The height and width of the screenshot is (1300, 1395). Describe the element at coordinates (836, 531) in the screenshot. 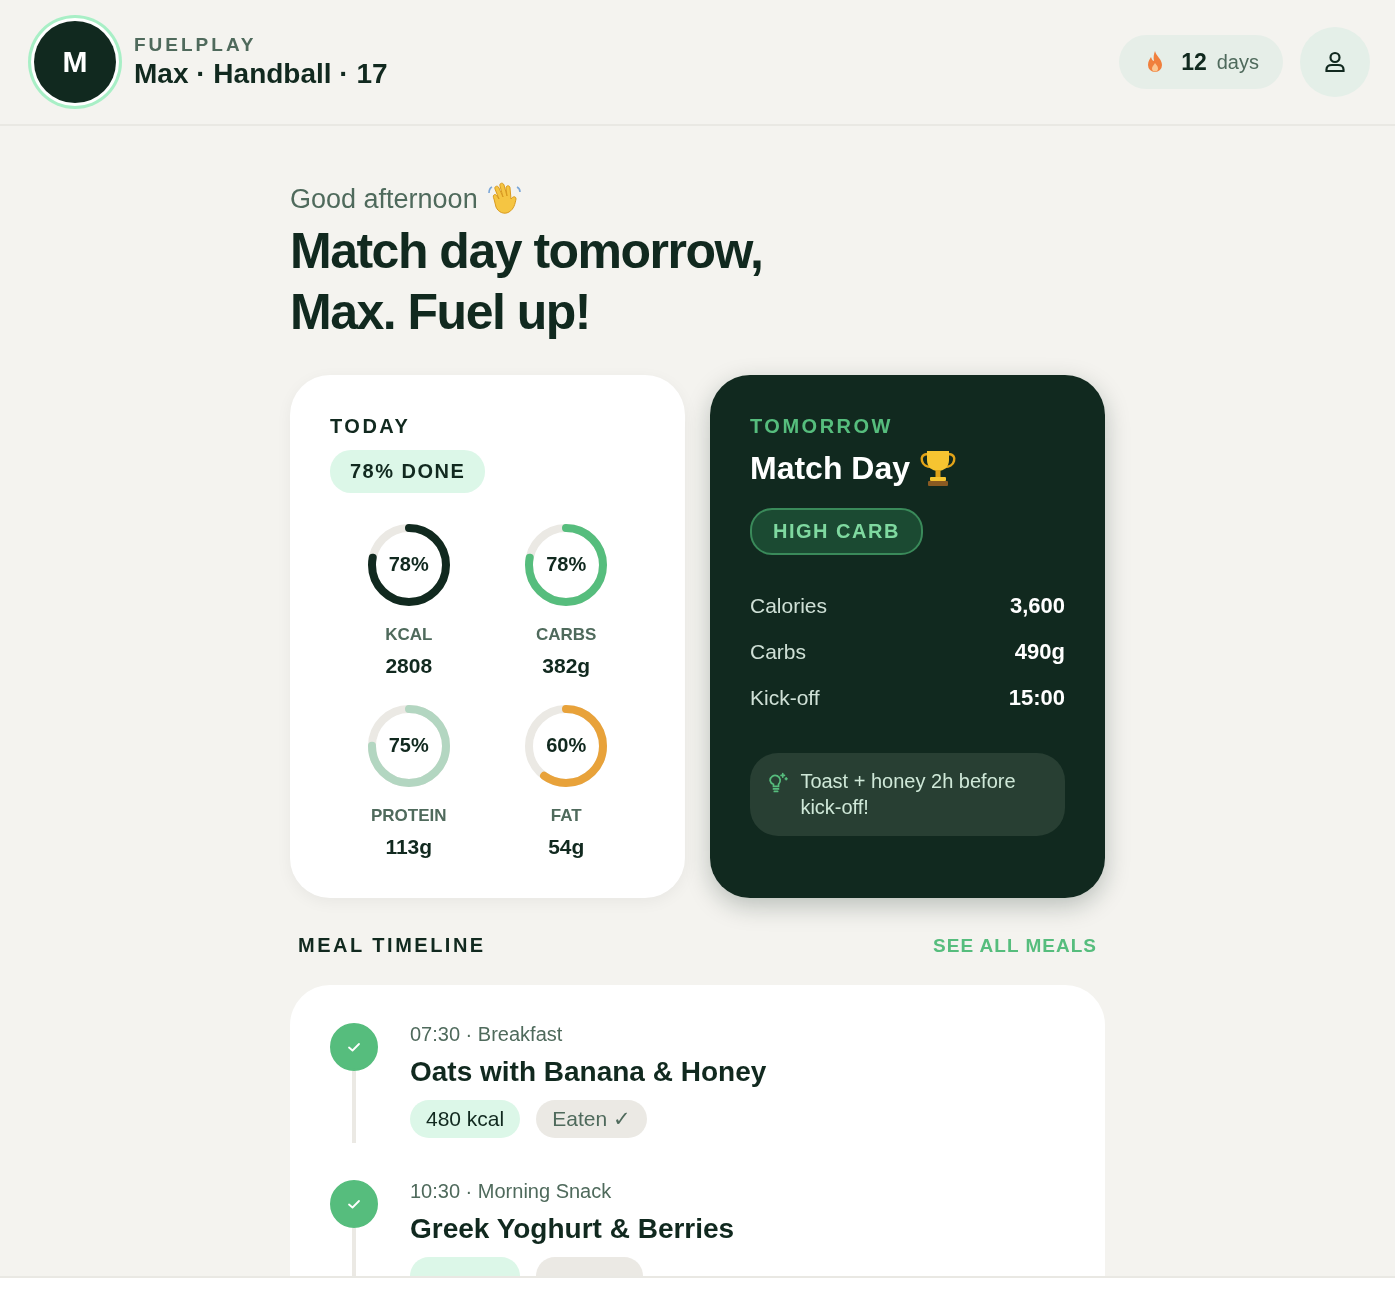

I see `diet-tag: HIGH CARB` at that location.